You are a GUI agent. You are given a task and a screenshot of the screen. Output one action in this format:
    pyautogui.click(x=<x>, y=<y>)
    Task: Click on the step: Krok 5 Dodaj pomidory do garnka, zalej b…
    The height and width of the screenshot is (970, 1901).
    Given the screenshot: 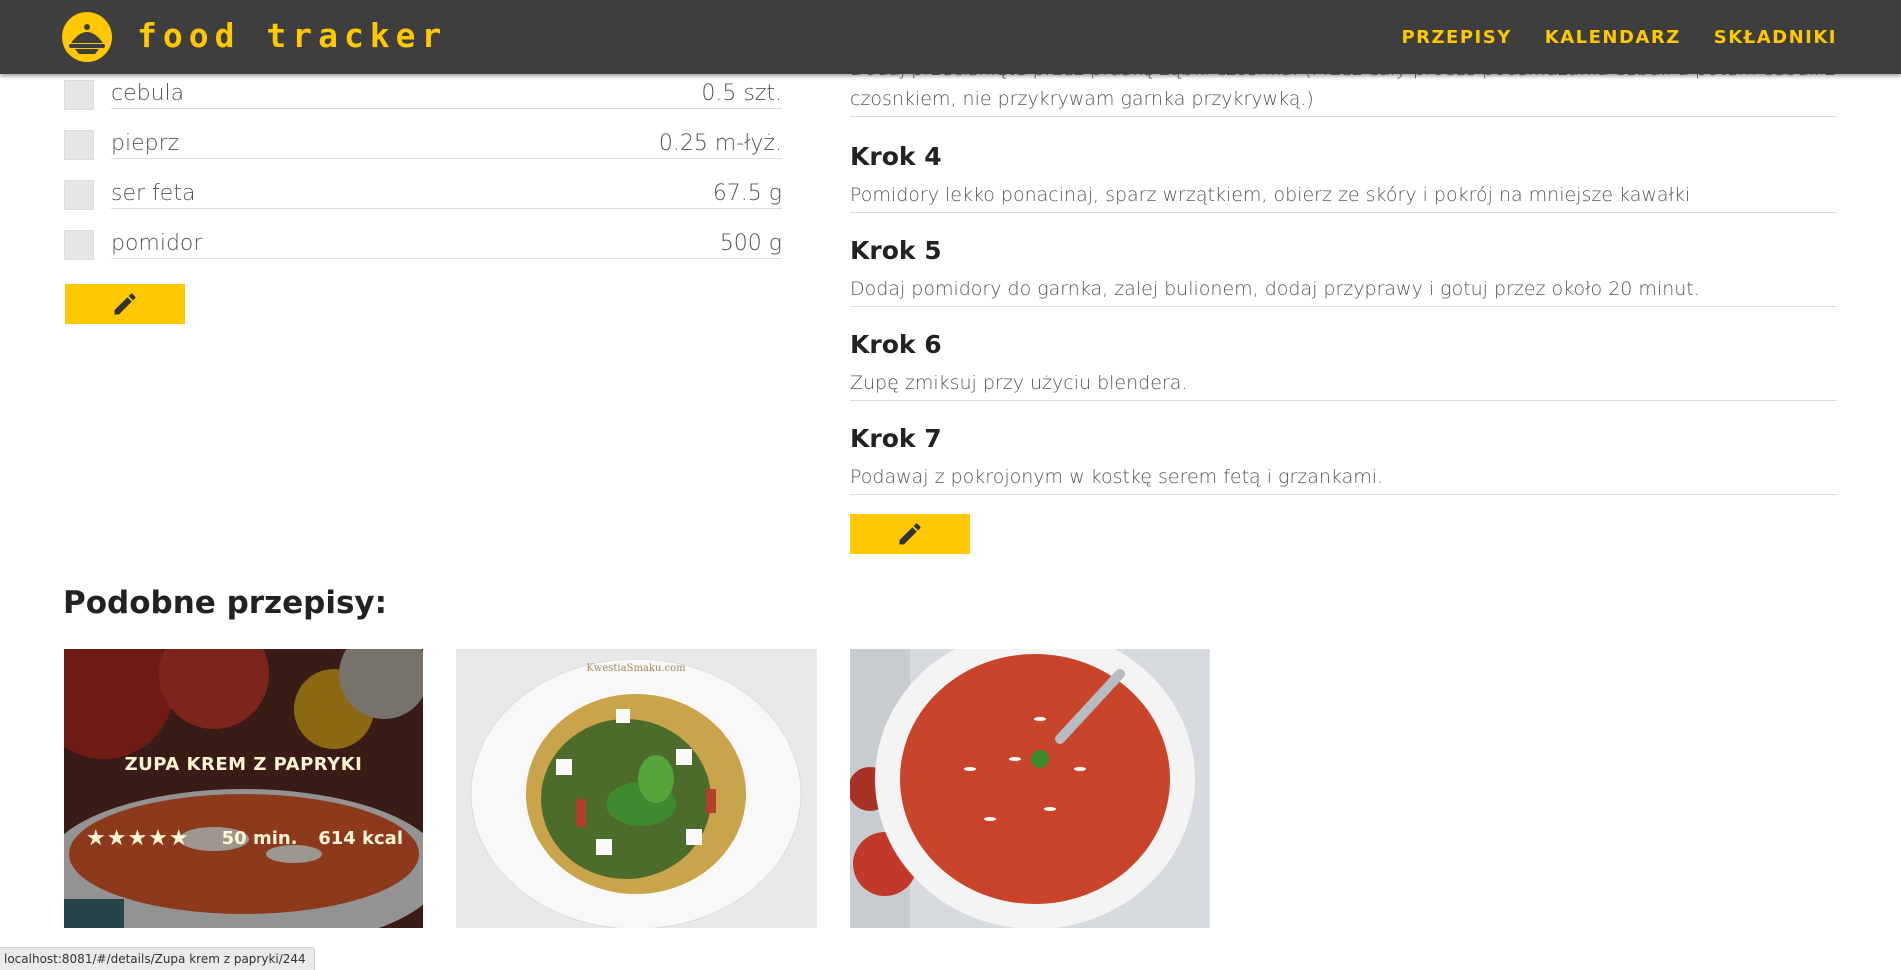 What is the action you would take?
    pyautogui.click(x=1343, y=271)
    